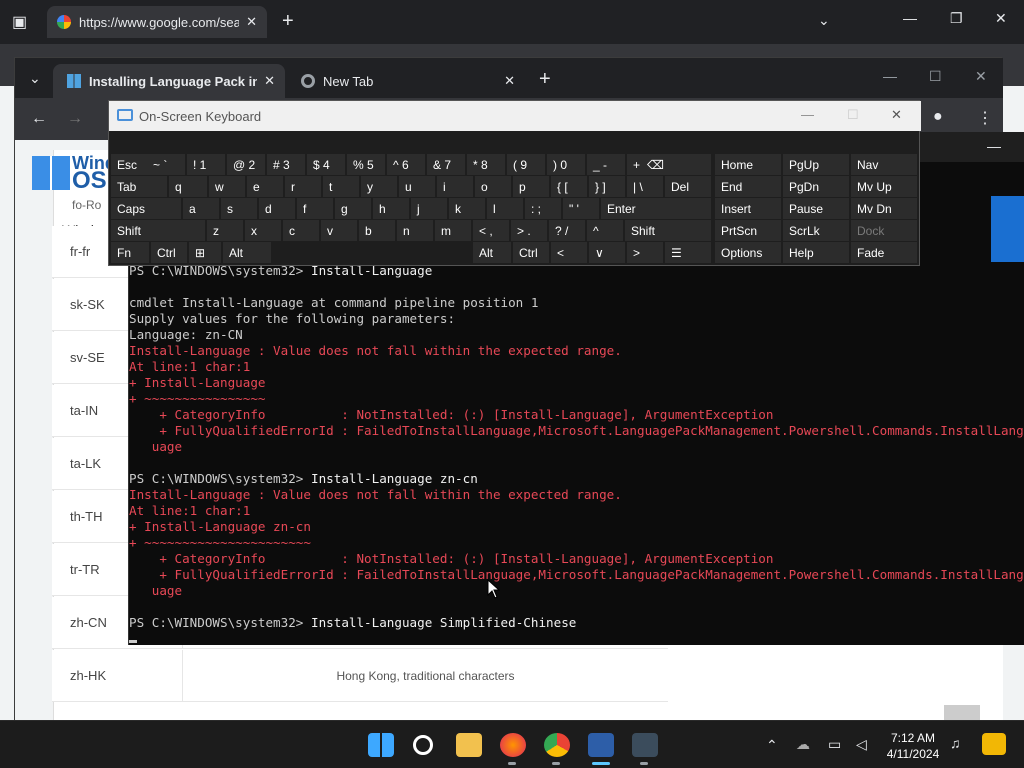 Image resolution: width=1024 pixels, height=768 pixels. I want to click on osk-key: i, so click(455, 186).